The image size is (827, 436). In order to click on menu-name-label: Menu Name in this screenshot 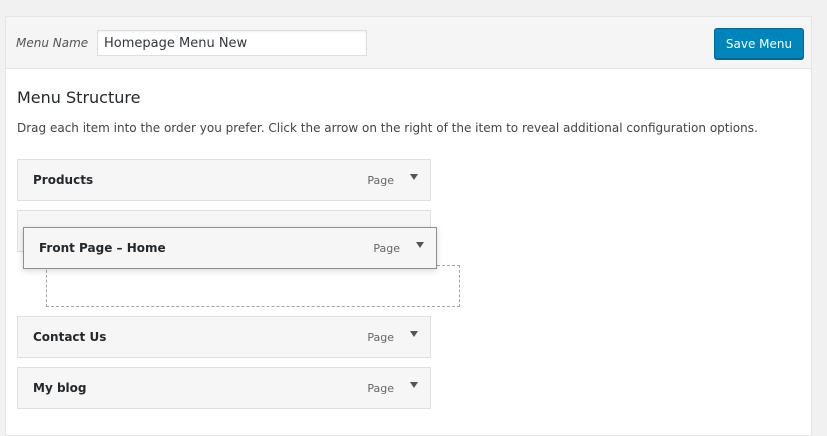, I will do `click(52, 43)`.